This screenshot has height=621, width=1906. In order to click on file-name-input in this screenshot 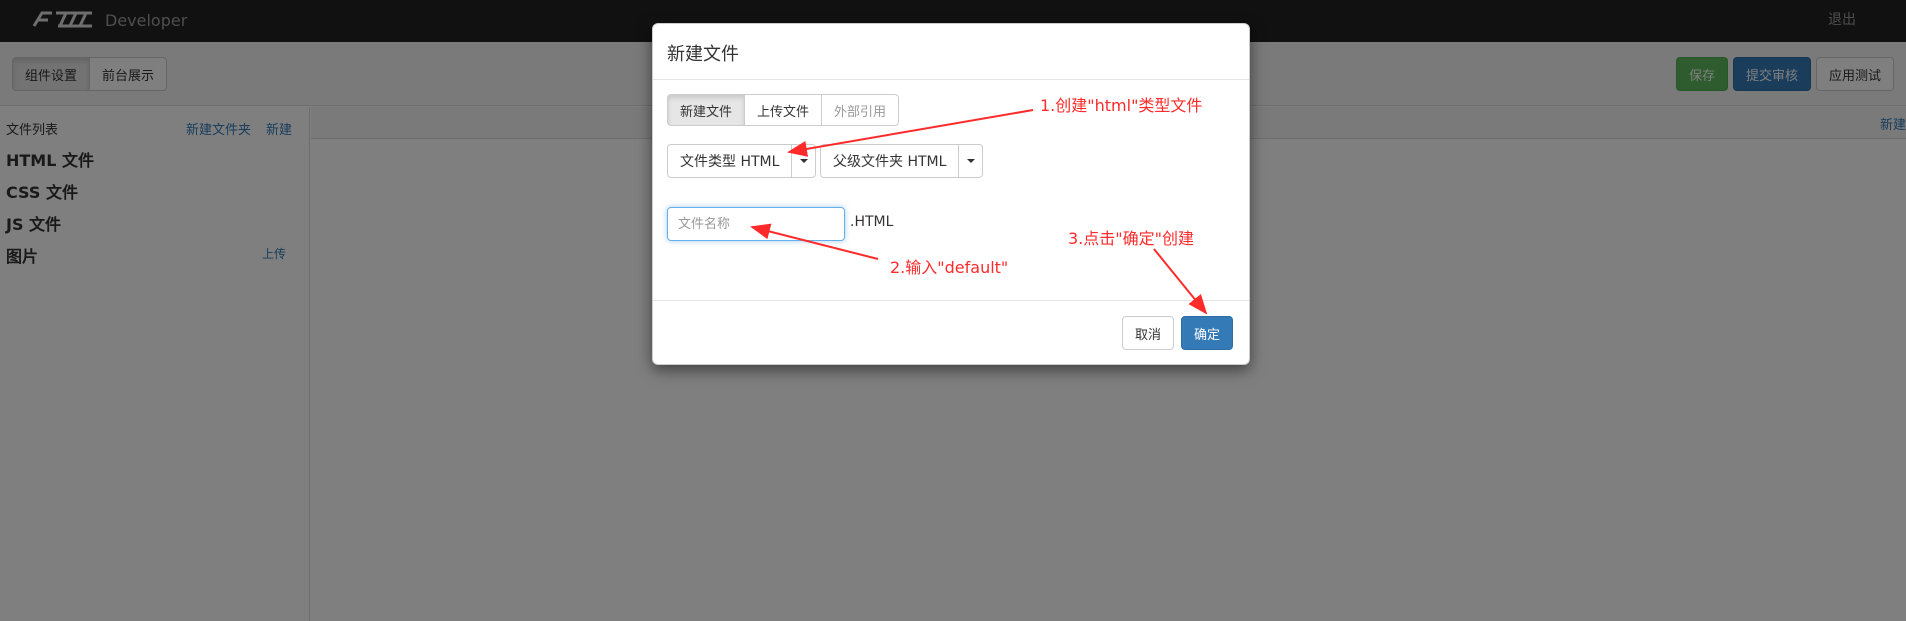, I will do `click(756, 224)`.